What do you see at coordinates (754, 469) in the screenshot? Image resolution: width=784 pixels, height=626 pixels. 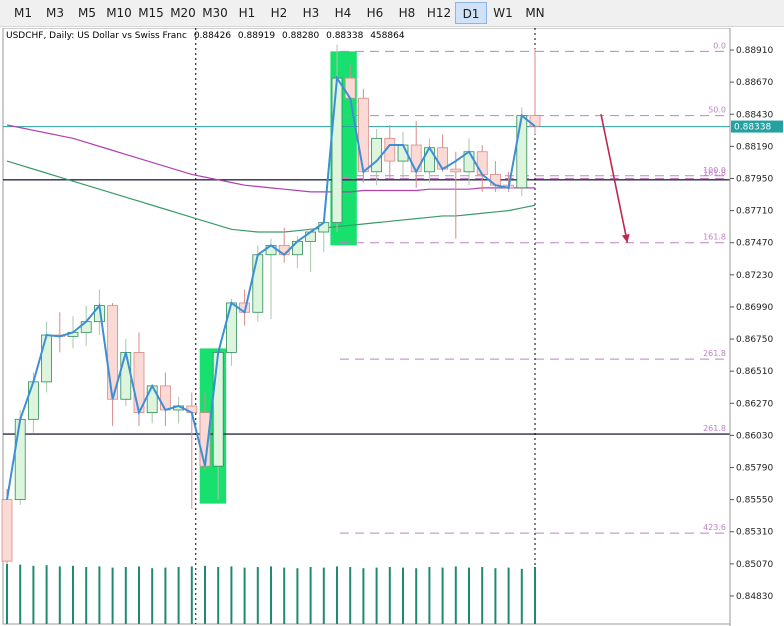 I see `y-tick-label: 0.85790` at bounding box center [754, 469].